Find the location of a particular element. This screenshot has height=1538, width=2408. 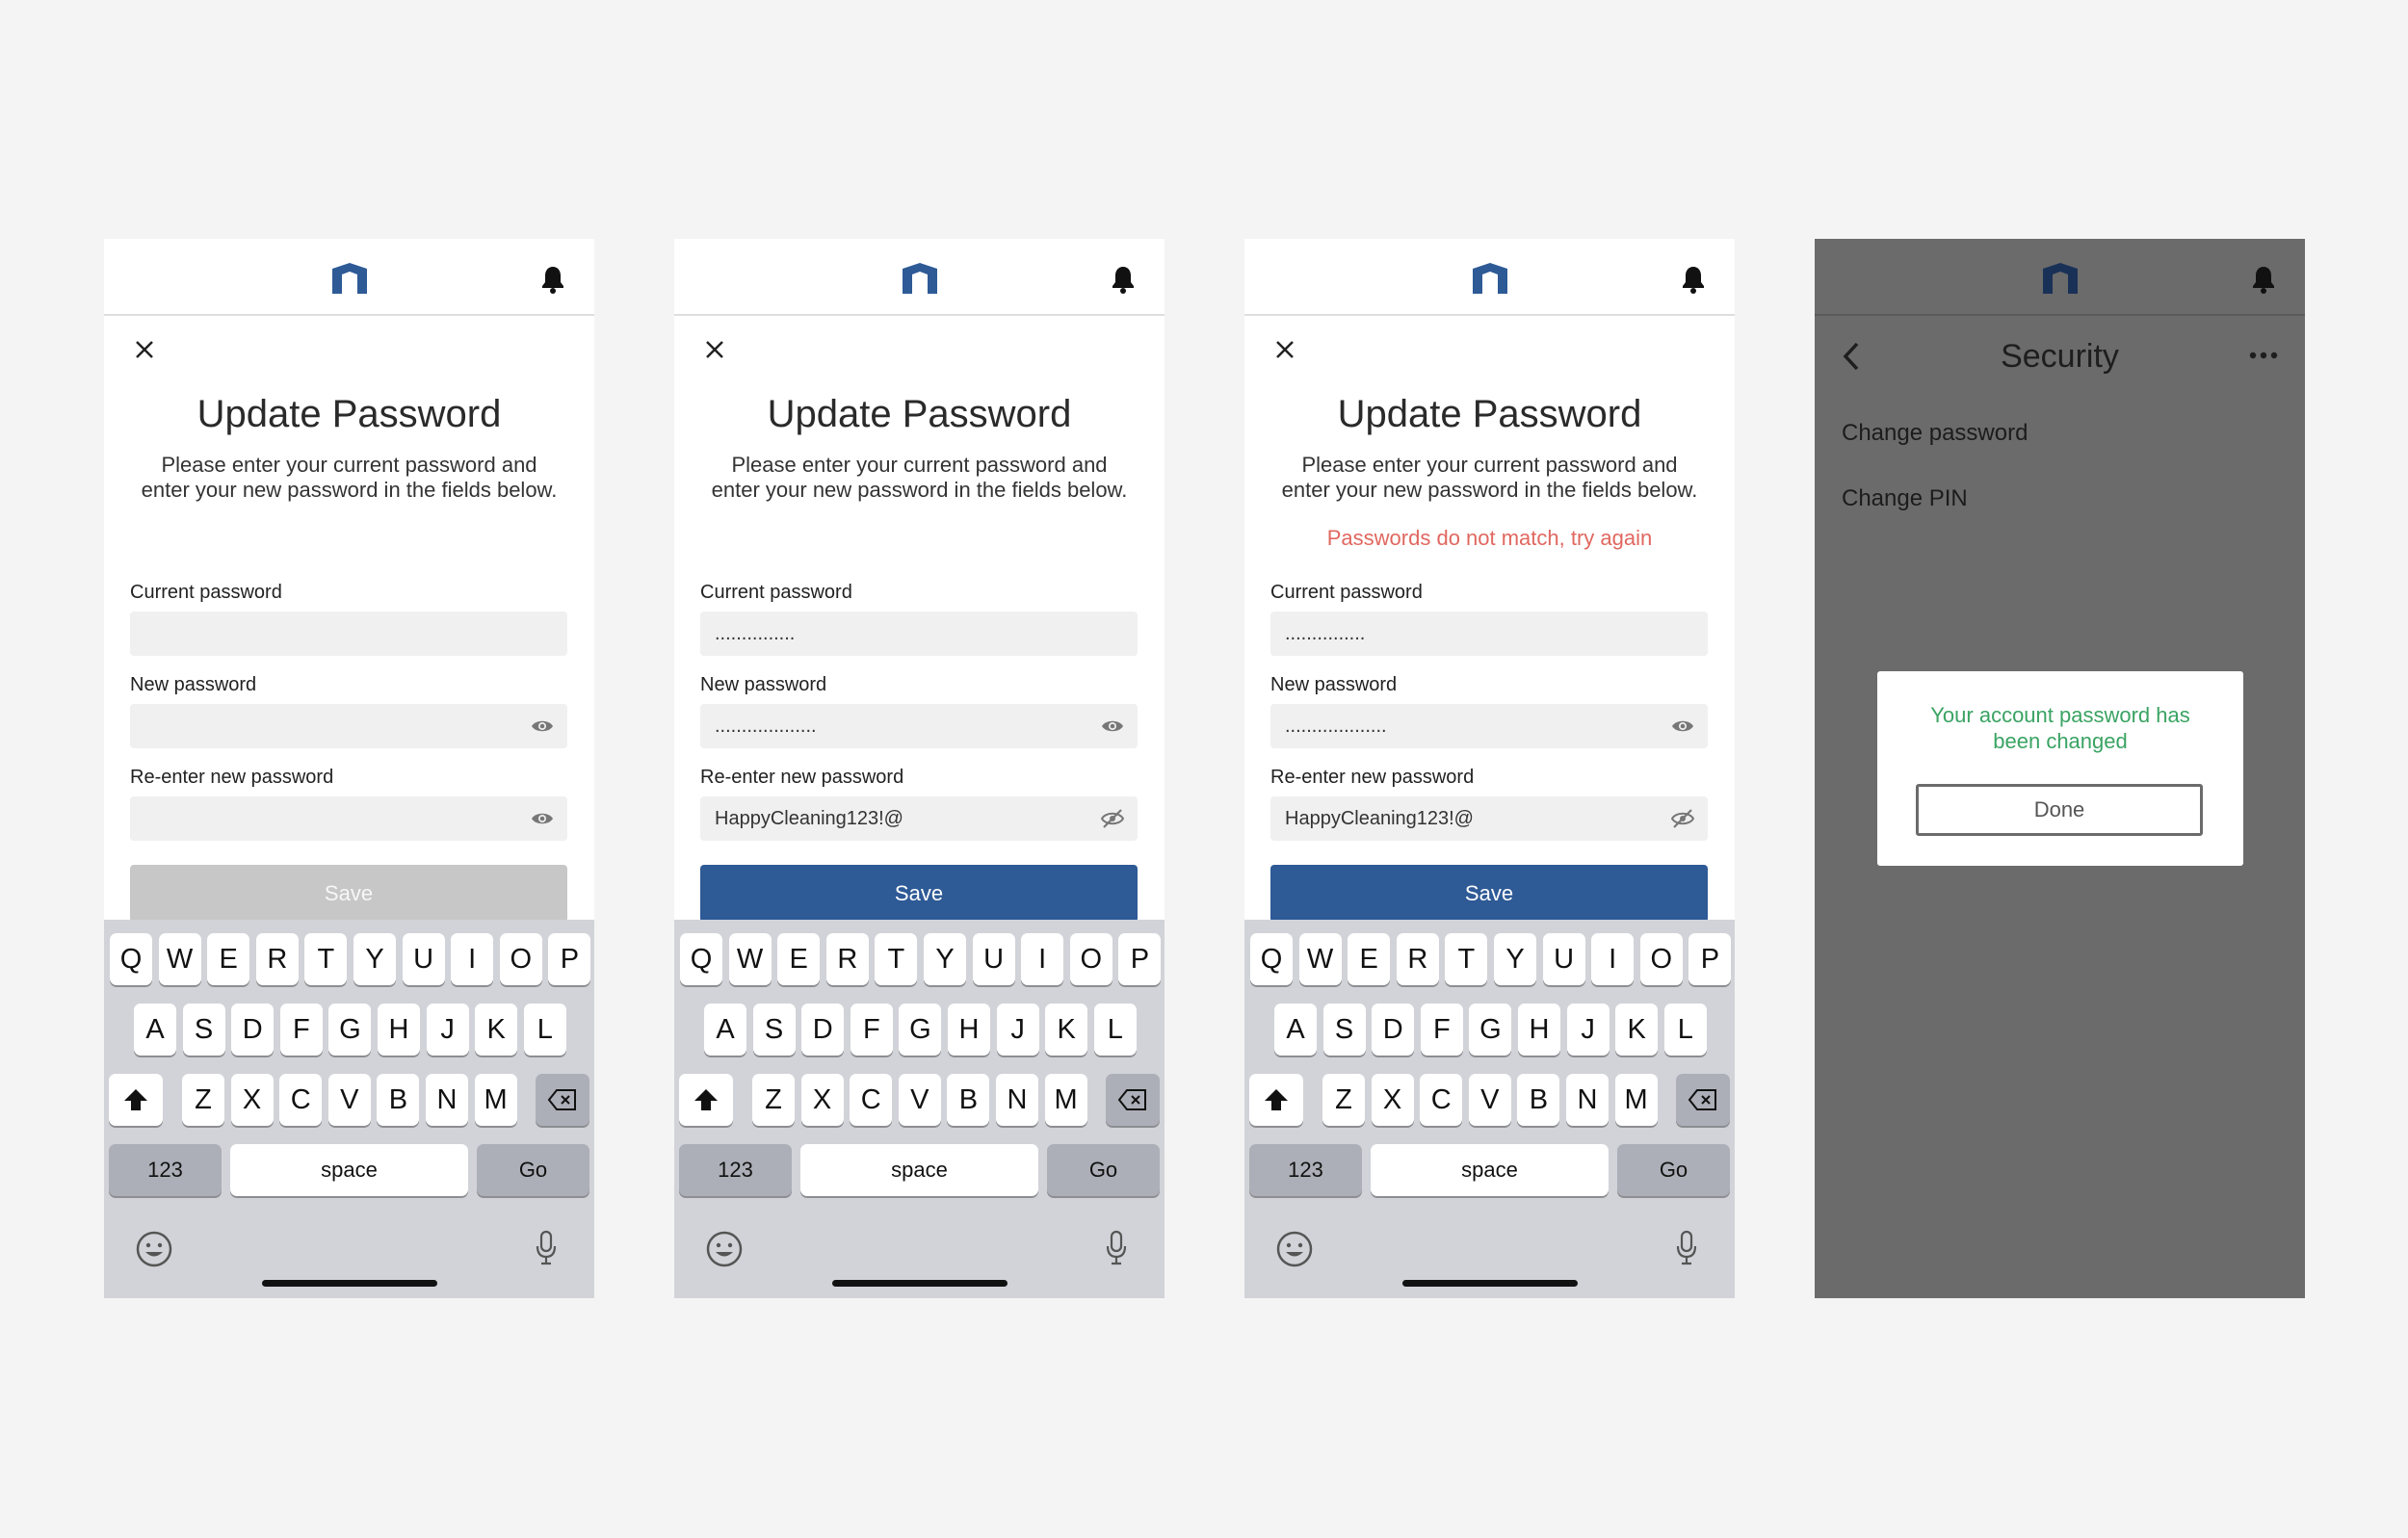

key-h: H is located at coordinates (969, 1030).